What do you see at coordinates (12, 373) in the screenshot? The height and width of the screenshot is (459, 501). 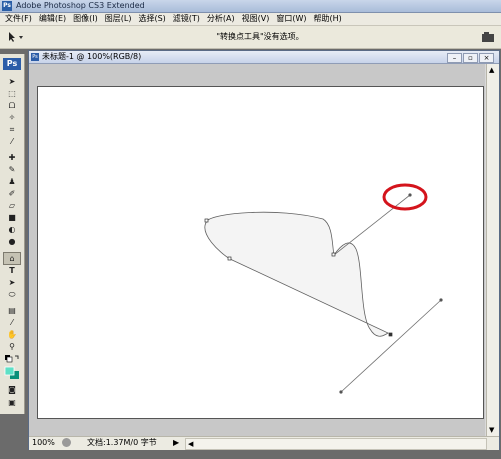 I see `color-swatches` at bounding box center [12, 373].